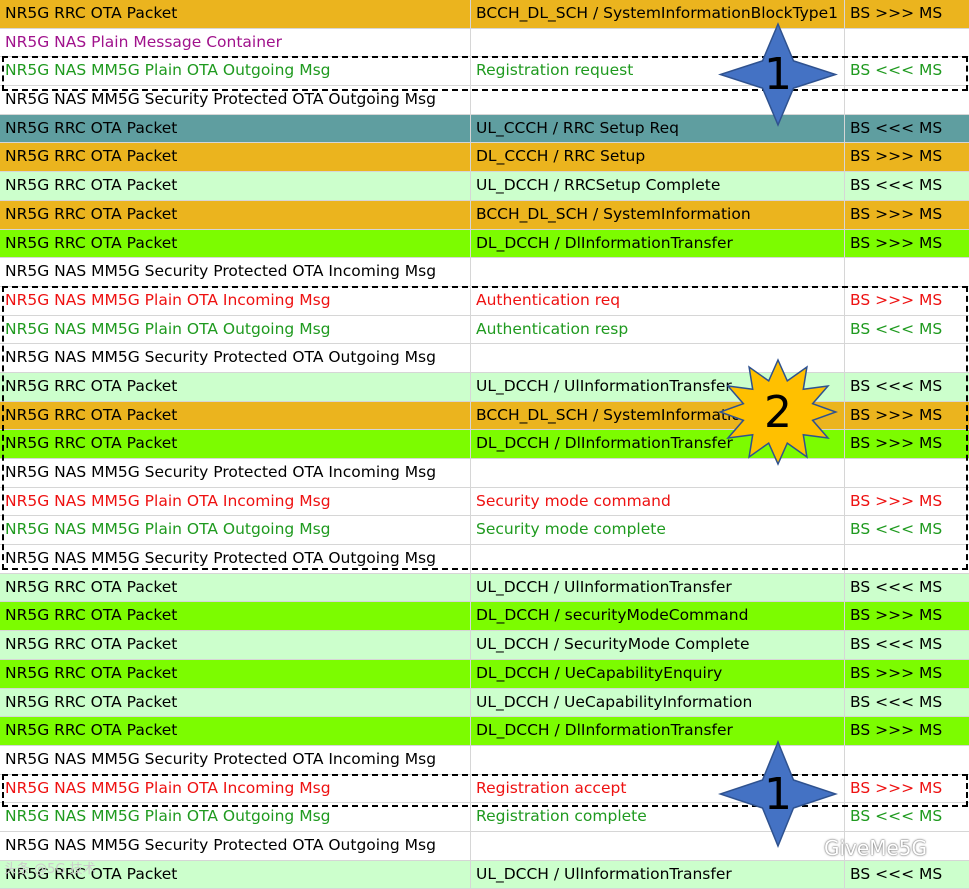  What do you see at coordinates (658, 300) in the screenshot?
I see `message-detail-cell: Authentication req` at bounding box center [658, 300].